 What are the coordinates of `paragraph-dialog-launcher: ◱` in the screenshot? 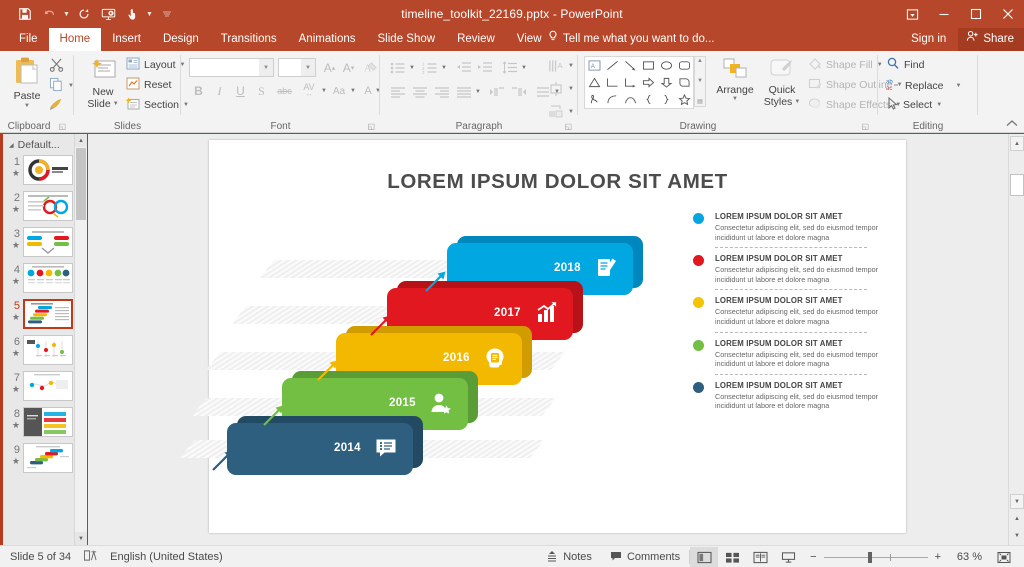 It's located at (568, 126).